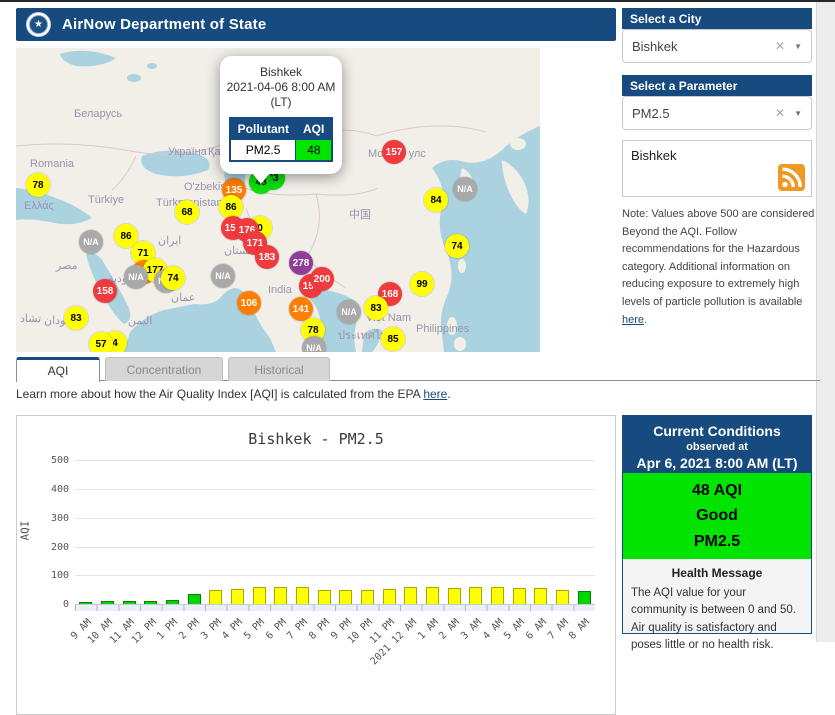 The image size is (835, 715). What do you see at coordinates (59, 461) in the screenshot?
I see `chart-y-tick-label: 500` at bounding box center [59, 461].